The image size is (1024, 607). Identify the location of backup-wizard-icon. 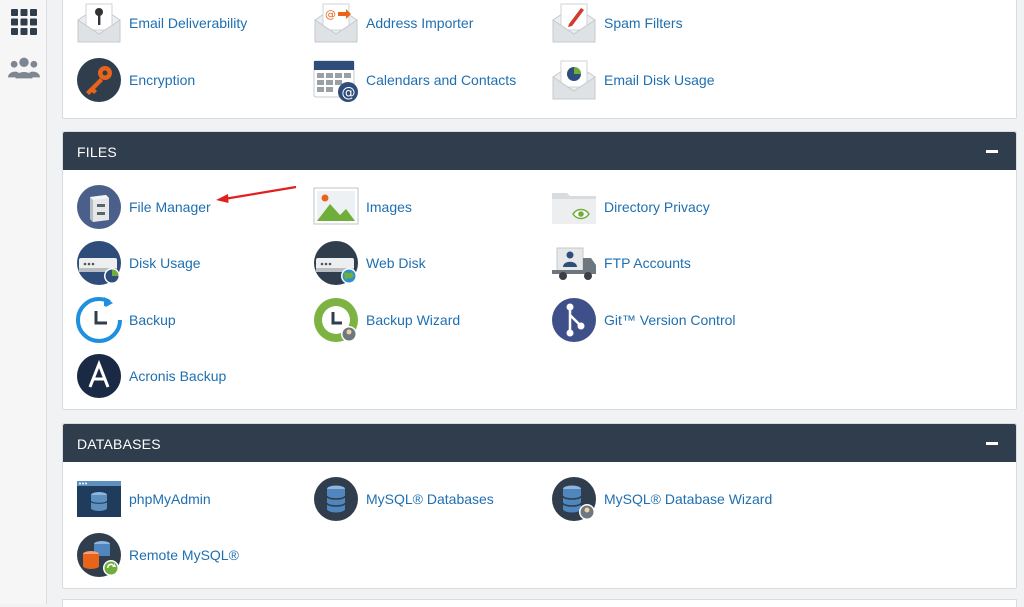
(336, 320).